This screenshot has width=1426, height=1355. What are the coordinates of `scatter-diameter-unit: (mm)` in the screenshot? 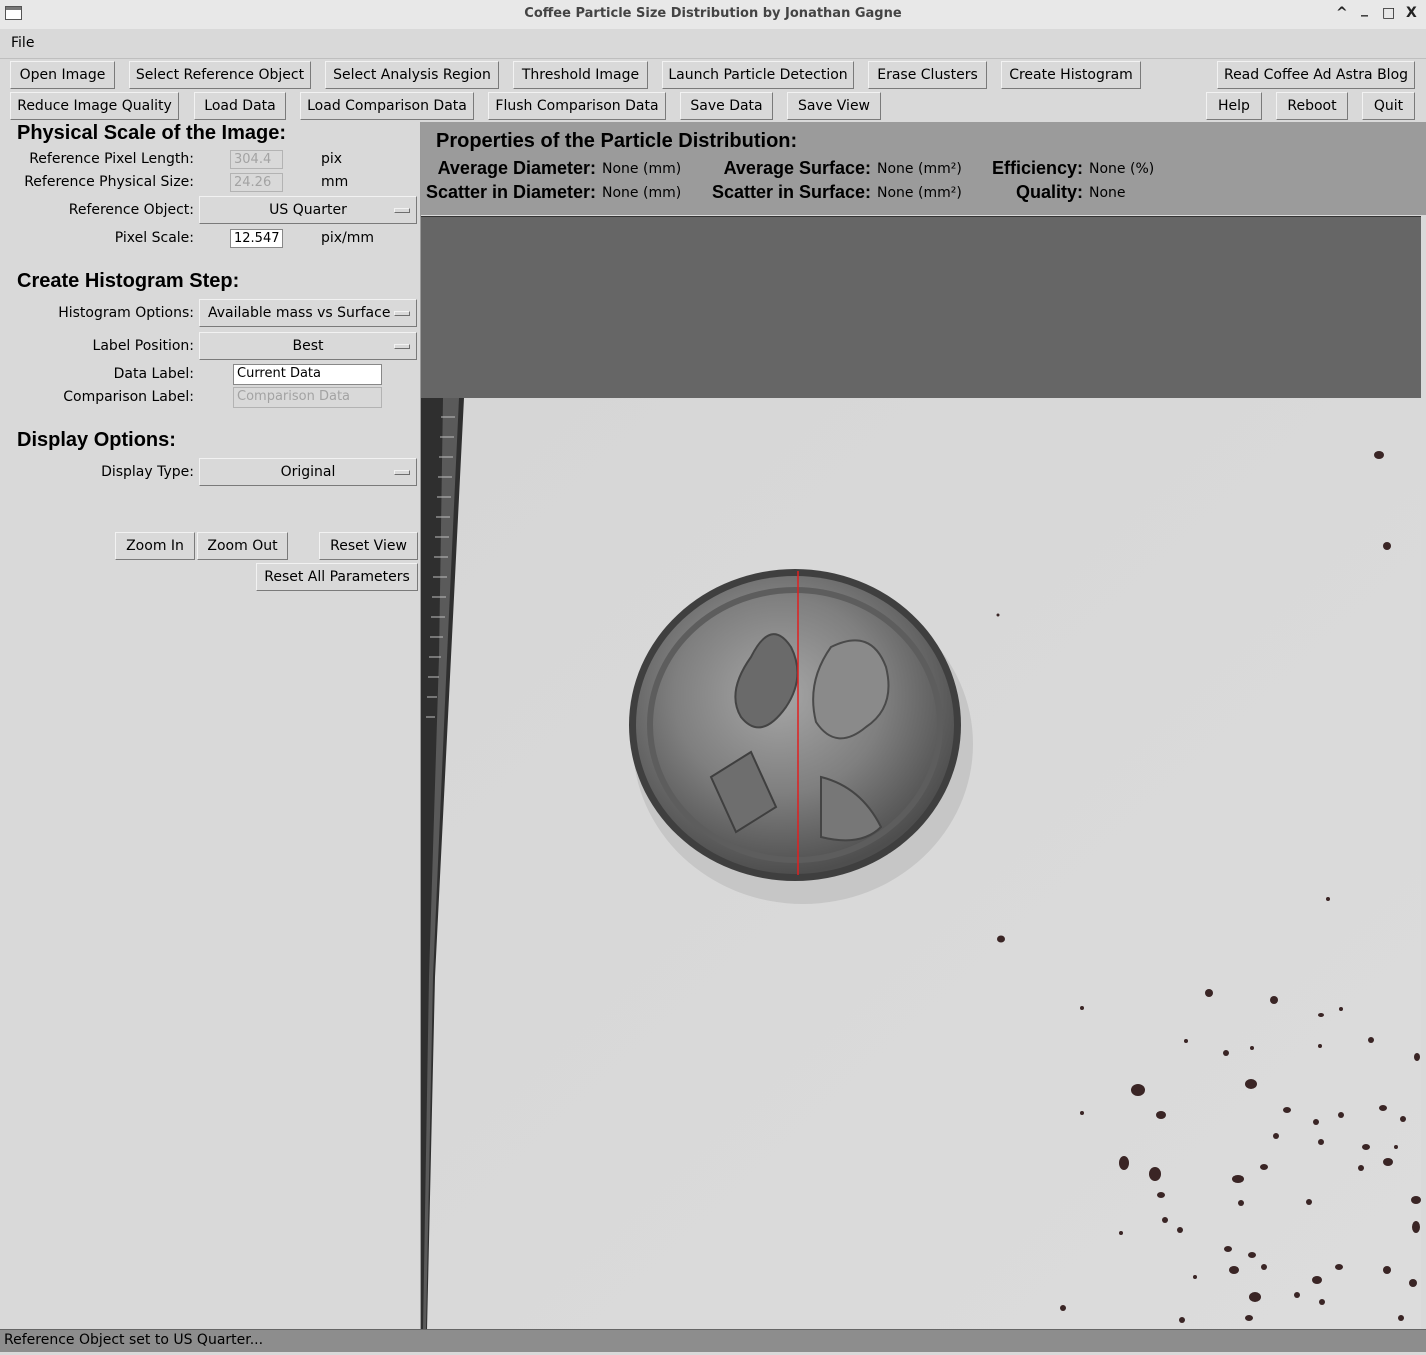 It's located at (662, 193).